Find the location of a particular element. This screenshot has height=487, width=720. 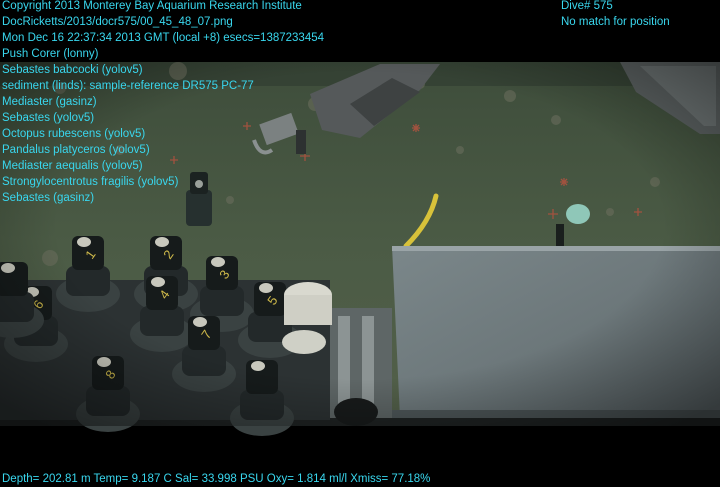

overlay-label: Octopus rubescens (yolov5) is located at coordinates (74, 134).